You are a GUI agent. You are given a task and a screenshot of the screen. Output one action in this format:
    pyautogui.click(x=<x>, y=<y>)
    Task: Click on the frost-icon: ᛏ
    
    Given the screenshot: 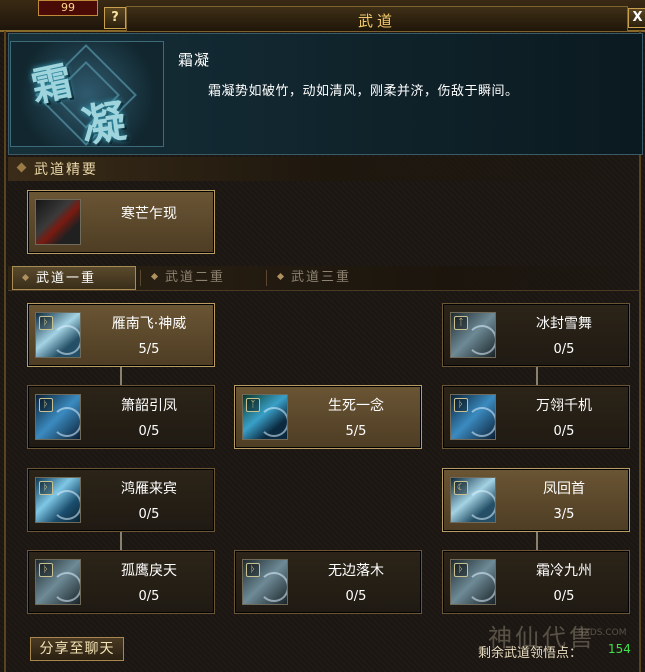 What is the action you would take?
    pyautogui.click(x=473, y=335)
    